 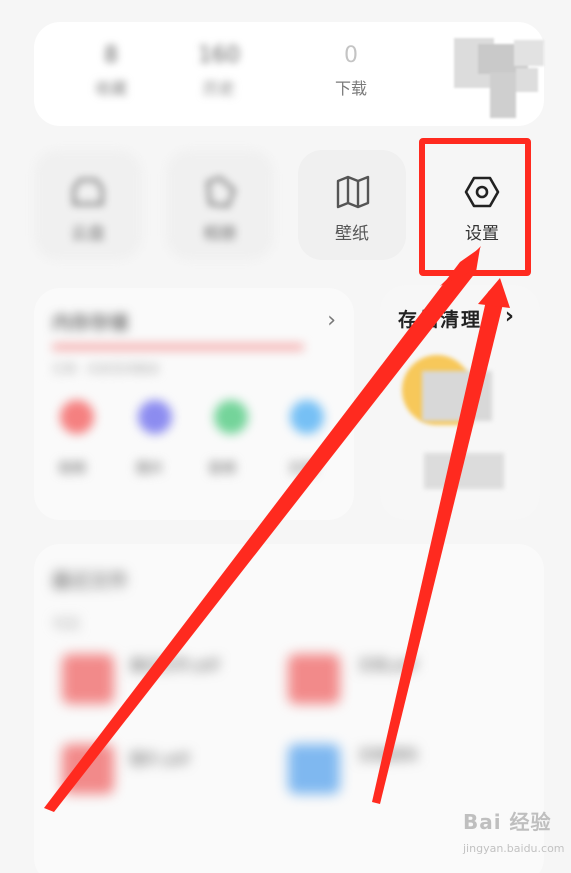 I want to click on arrow-right-head, so click(x=494, y=293).